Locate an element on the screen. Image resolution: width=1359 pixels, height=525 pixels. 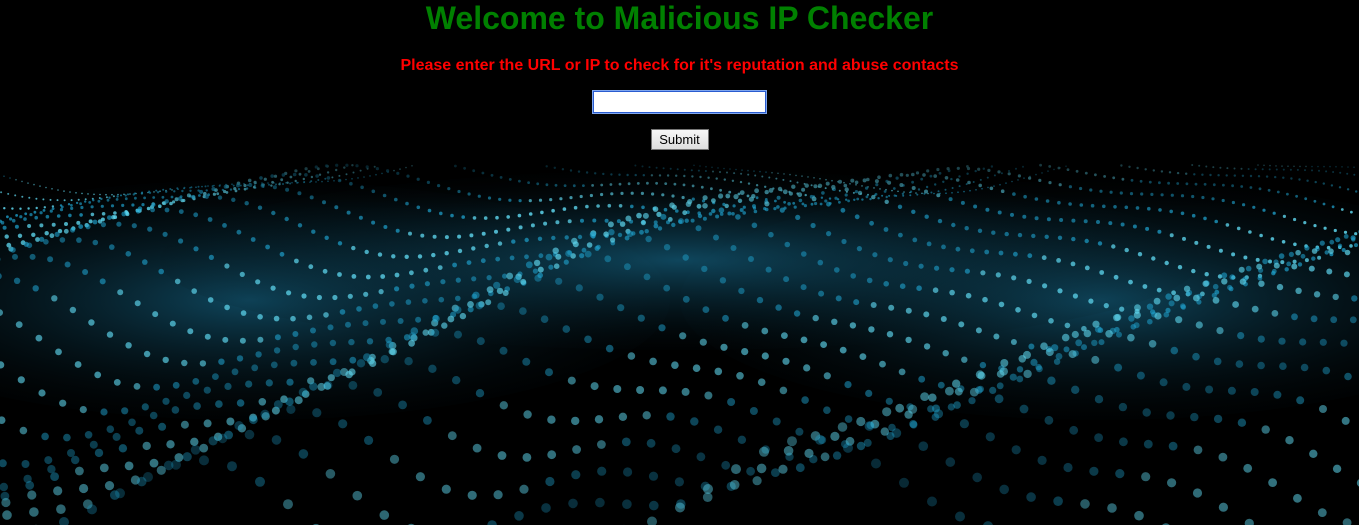
url-ip-input is located at coordinates (679, 102).